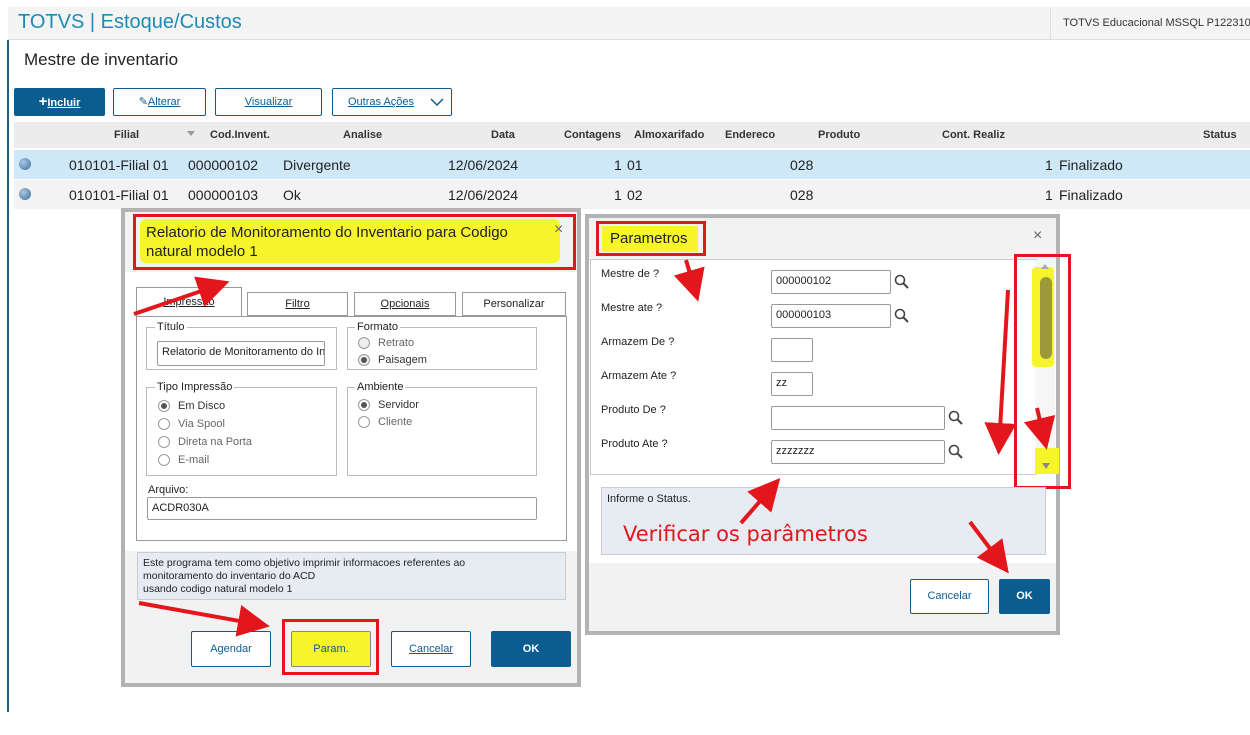 The width and height of the screenshot is (1250, 735). What do you see at coordinates (437, 102) in the screenshot?
I see `chevron-down-icon` at bounding box center [437, 102].